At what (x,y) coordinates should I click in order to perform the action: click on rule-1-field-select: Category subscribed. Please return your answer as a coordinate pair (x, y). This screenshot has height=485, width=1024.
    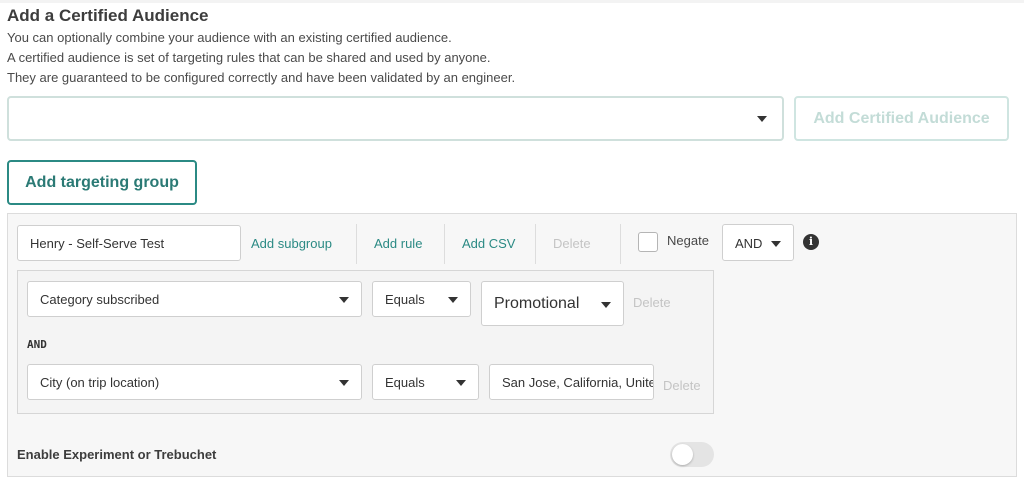
    Looking at the image, I should click on (194, 299).